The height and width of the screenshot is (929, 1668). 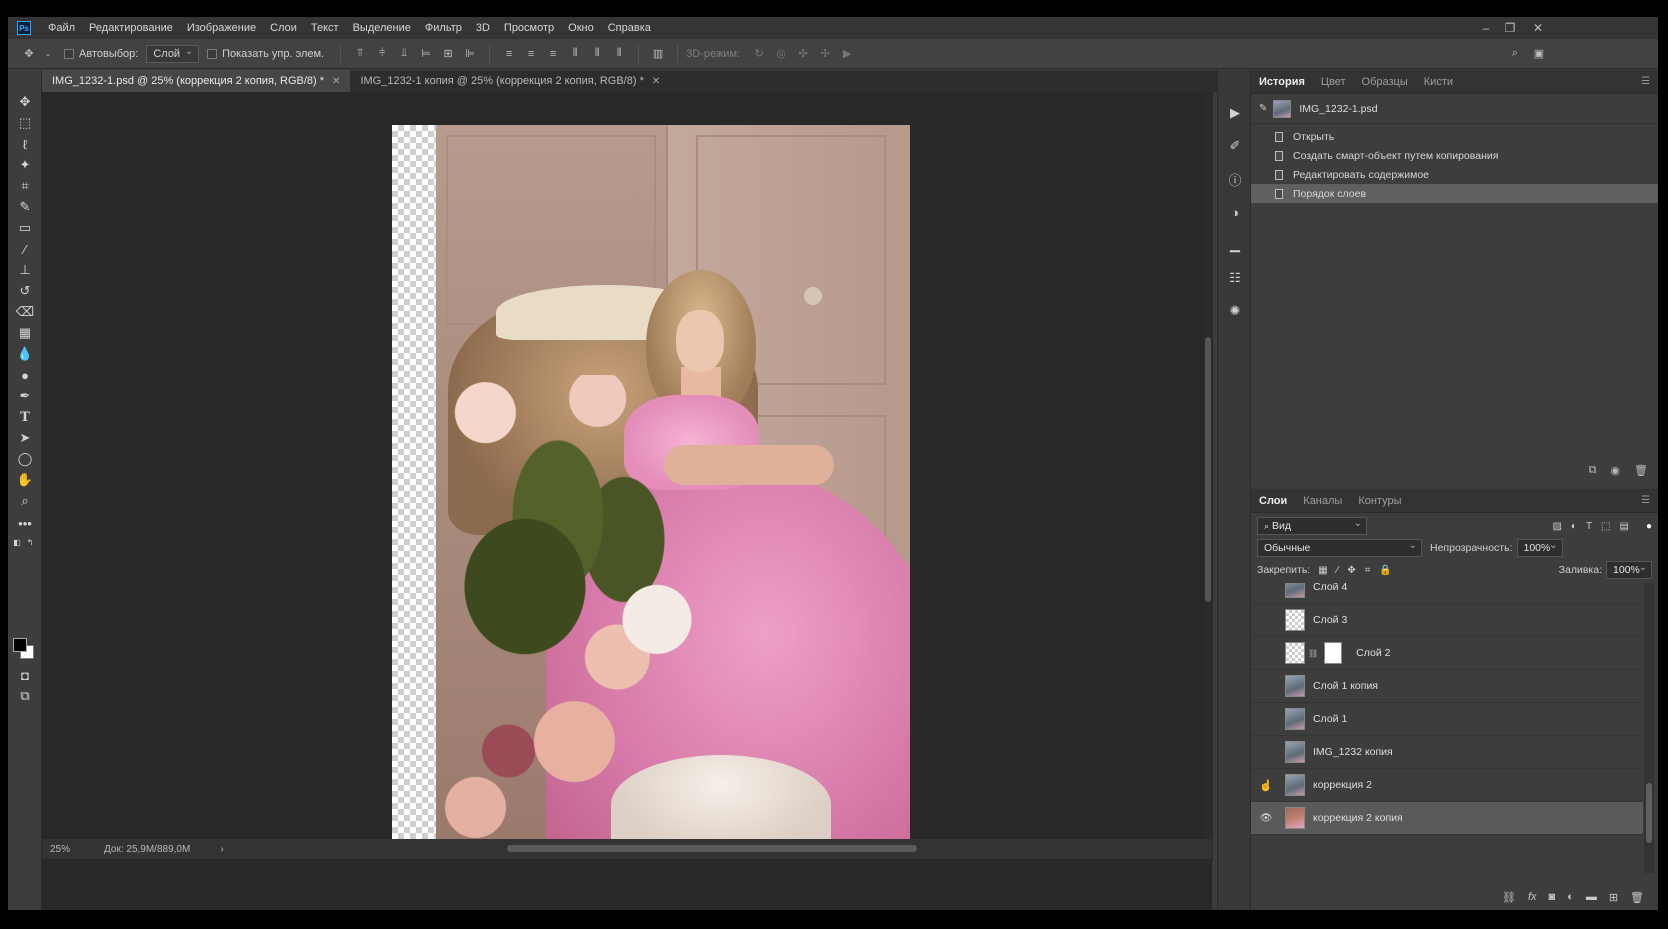 I want to click on layer-mask-thumbnail, so click(x=1333, y=653).